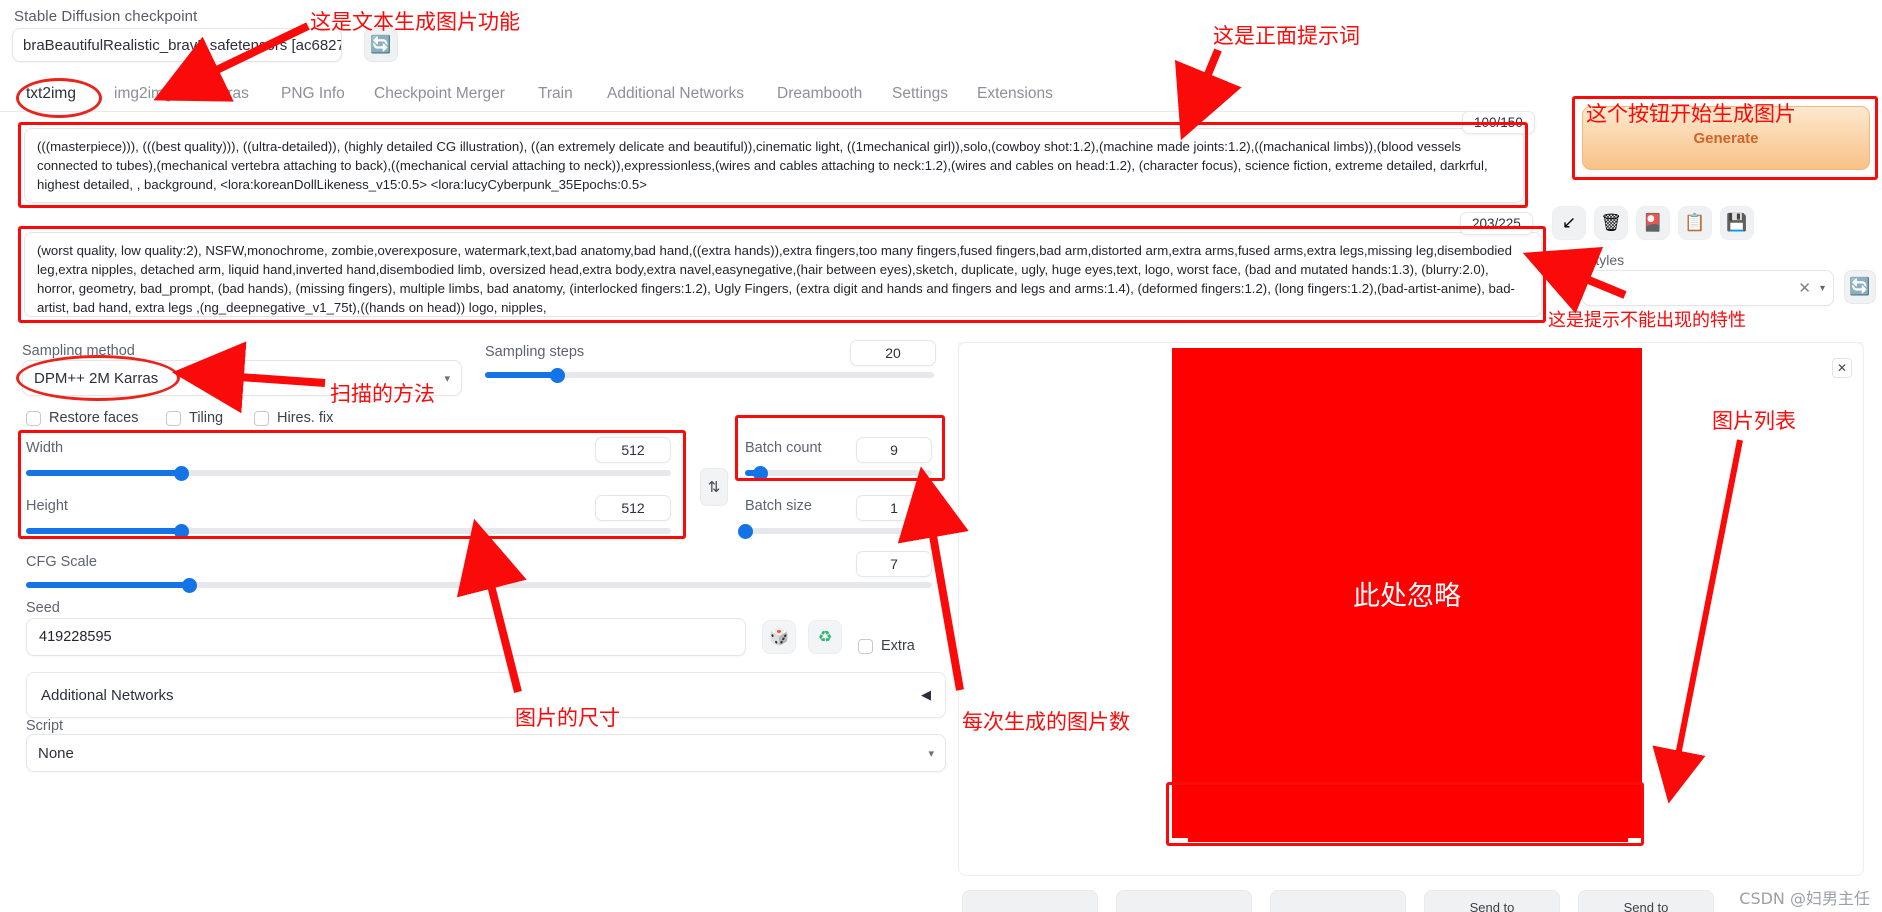  What do you see at coordinates (555, 94) in the screenshot?
I see `tab-train: Train` at bounding box center [555, 94].